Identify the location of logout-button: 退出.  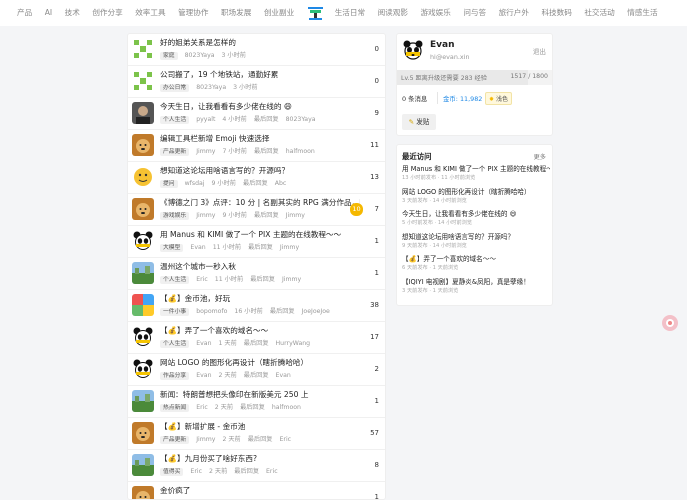
(539, 51).